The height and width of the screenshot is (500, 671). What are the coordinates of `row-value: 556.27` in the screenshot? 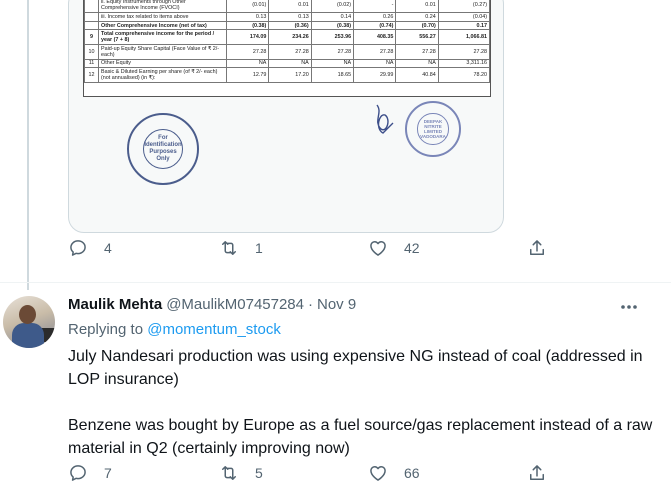 It's located at (417, 37).